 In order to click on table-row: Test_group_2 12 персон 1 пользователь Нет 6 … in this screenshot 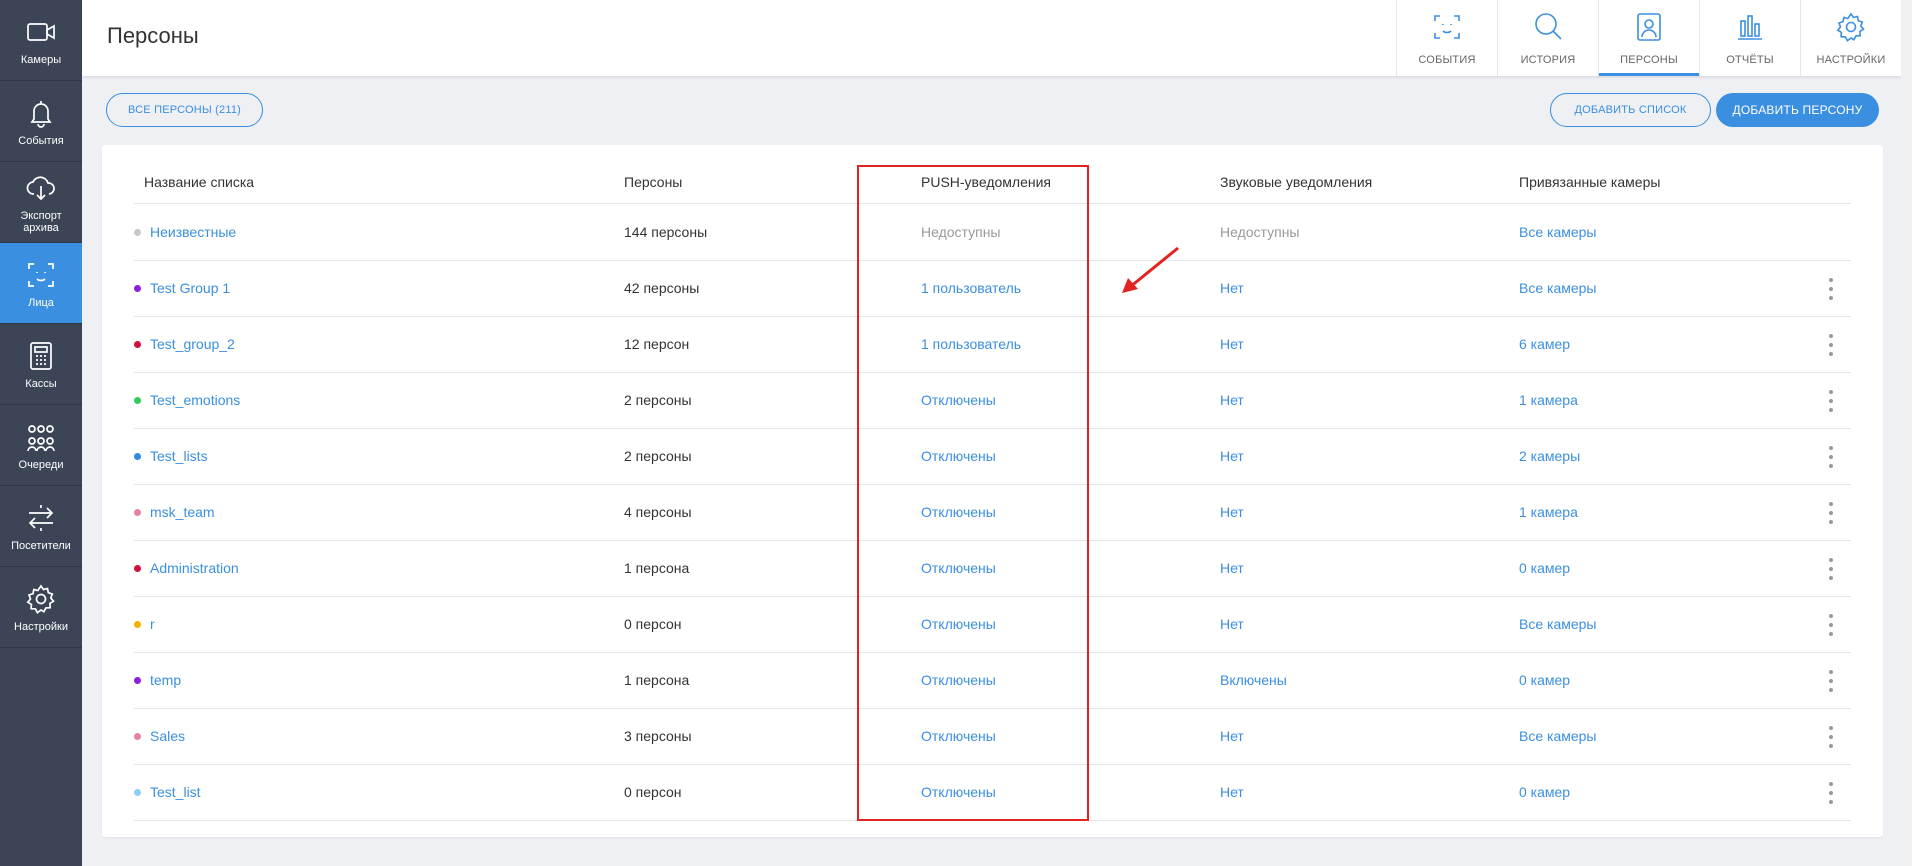, I will do `click(992, 345)`.